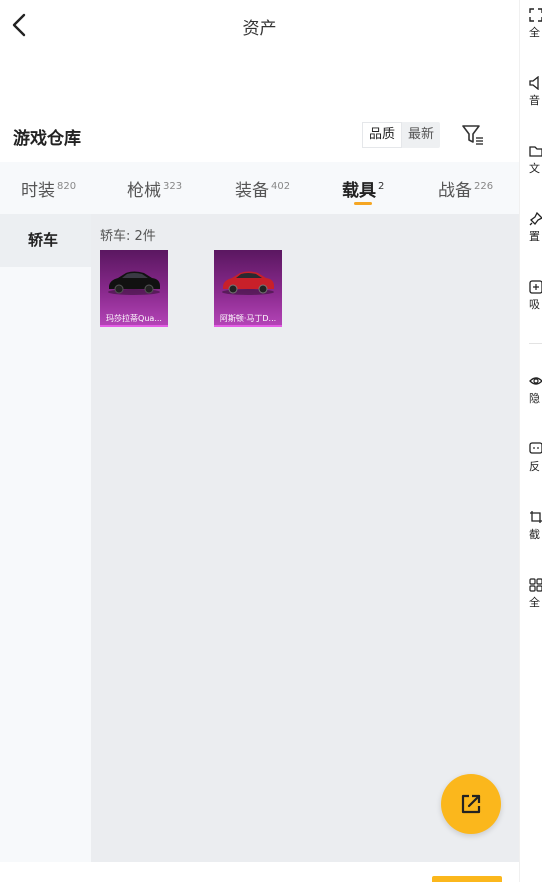  Describe the element at coordinates (484, 186) in the screenshot. I see `tab-count: 226` at that location.